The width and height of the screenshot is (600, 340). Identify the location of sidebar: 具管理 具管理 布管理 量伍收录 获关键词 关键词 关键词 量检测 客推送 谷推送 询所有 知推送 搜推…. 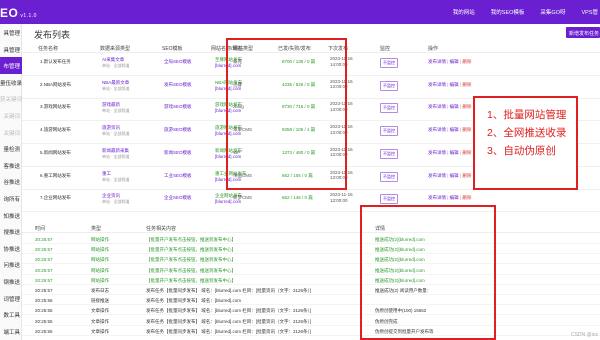
(11, 182).